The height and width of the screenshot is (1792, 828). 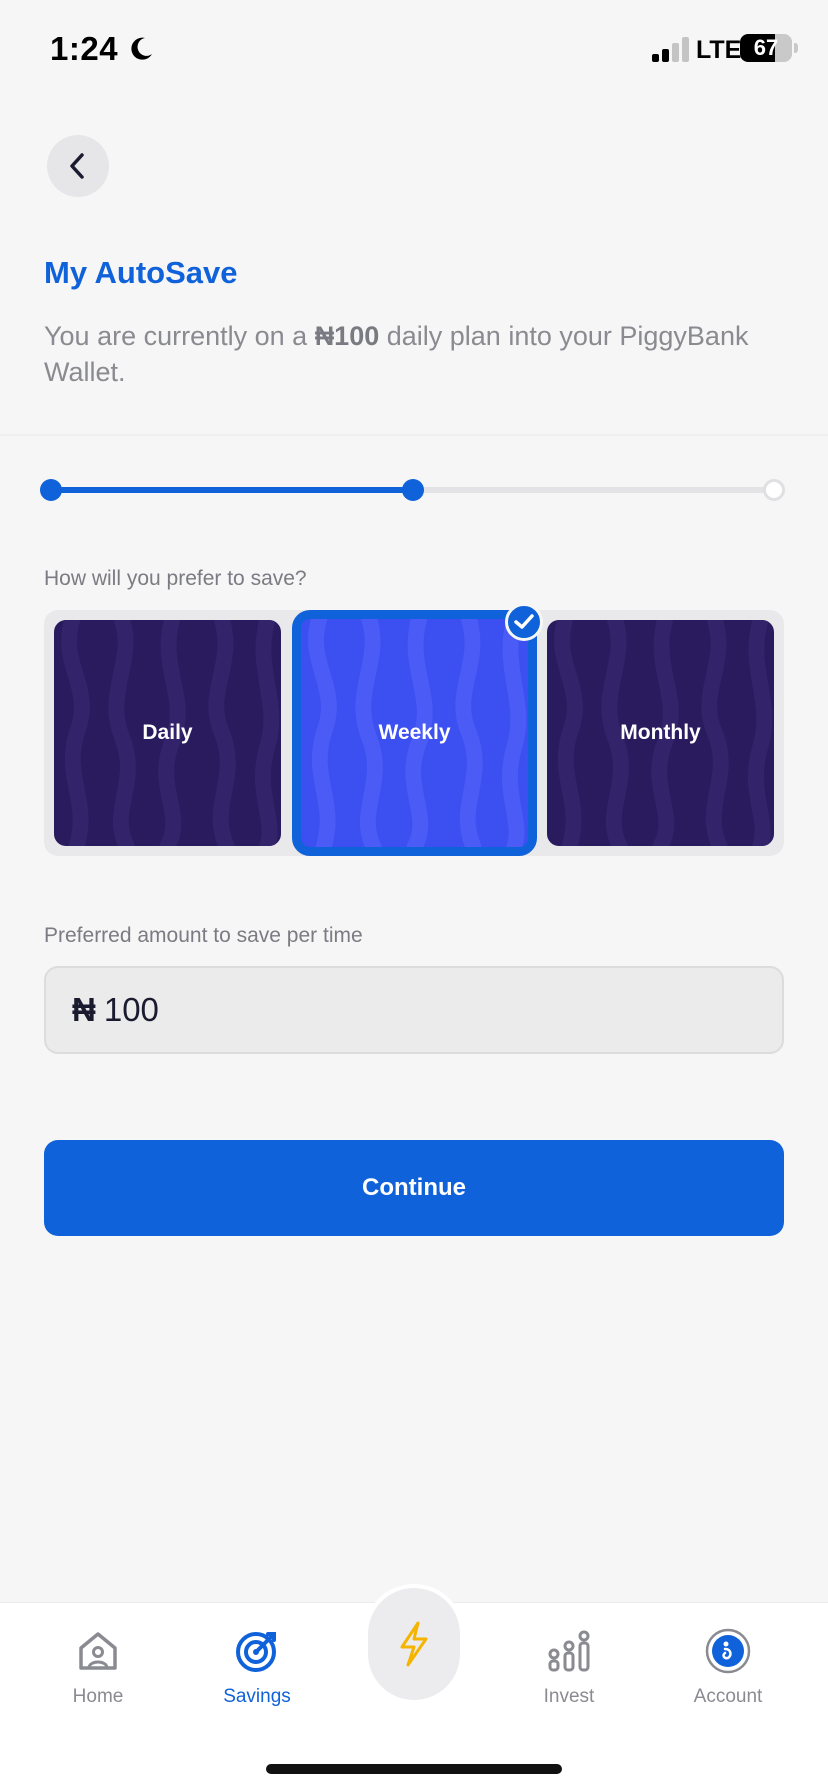 I want to click on home-indicator, so click(x=414, y=1769).